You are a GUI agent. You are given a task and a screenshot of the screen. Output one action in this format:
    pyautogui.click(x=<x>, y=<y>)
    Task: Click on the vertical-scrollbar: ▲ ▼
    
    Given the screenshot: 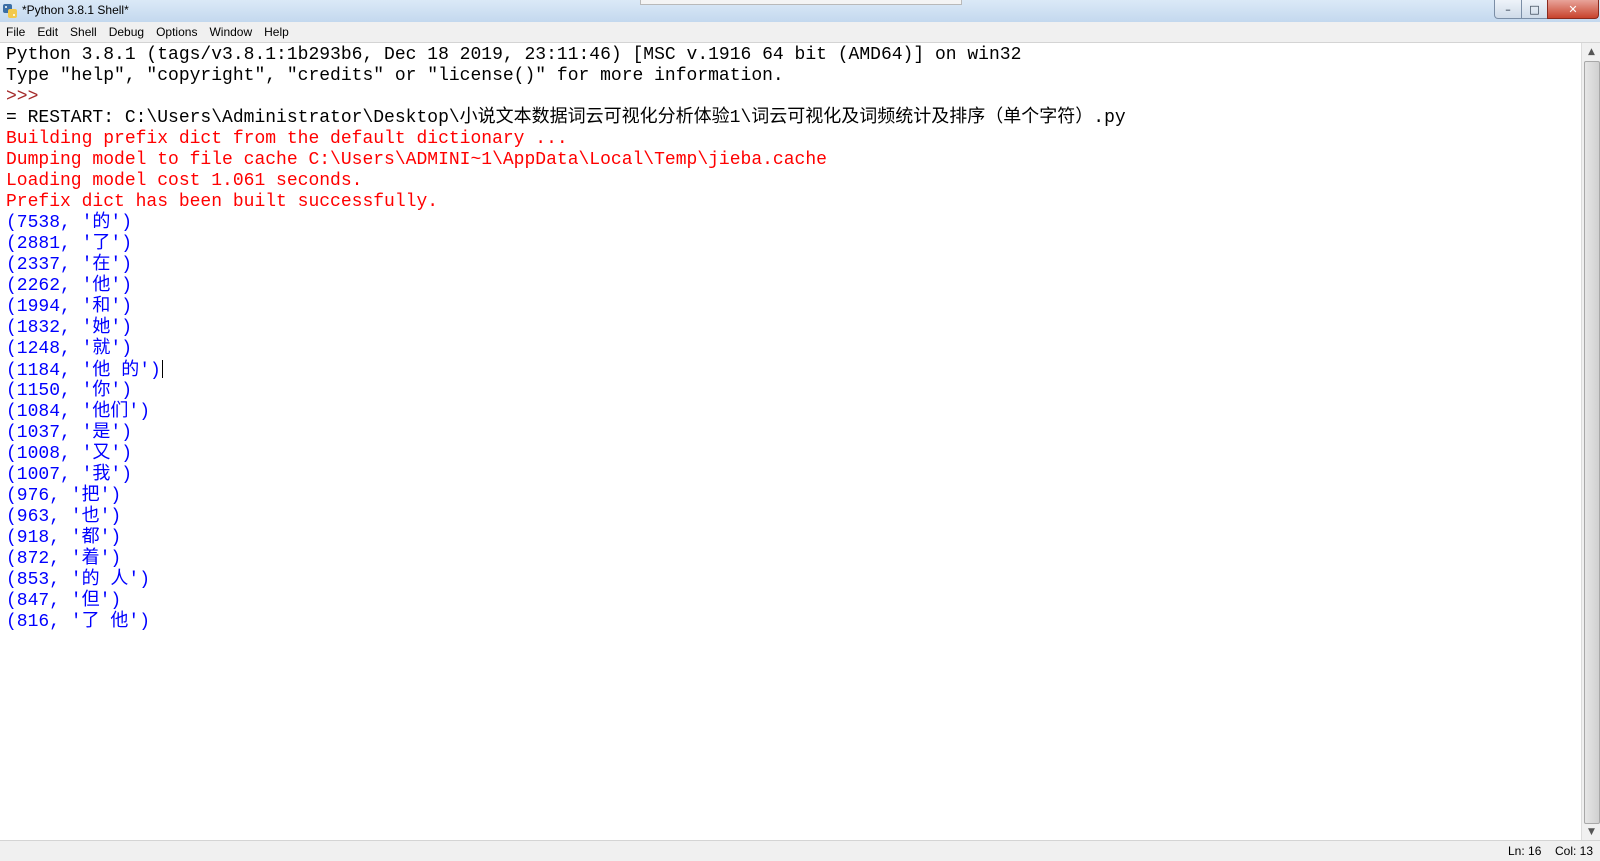 What is the action you would take?
    pyautogui.click(x=1590, y=441)
    